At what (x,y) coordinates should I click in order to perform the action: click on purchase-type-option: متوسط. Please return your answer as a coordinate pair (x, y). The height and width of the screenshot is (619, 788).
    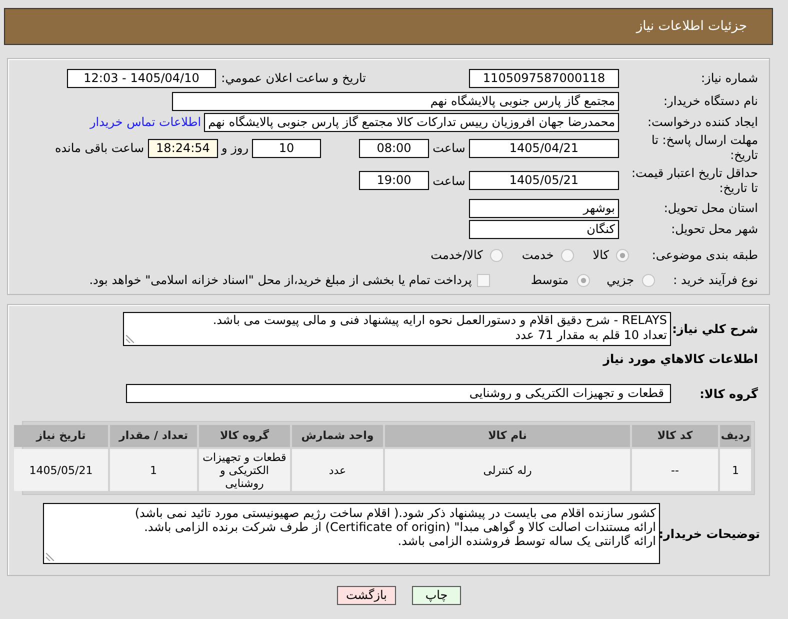
    Looking at the image, I should click on (560, 280).